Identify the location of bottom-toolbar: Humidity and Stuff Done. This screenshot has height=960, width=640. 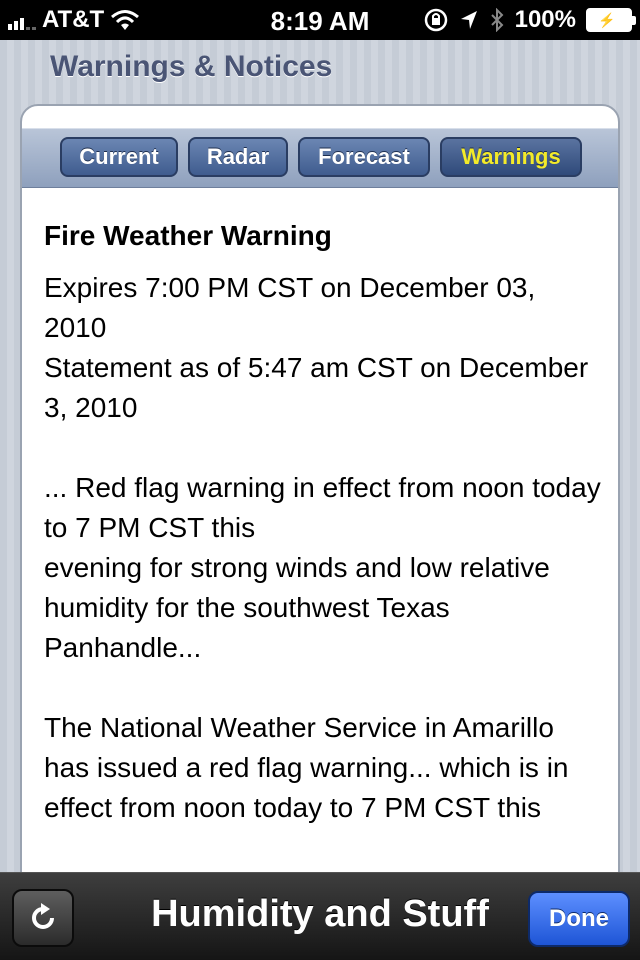
(320, 916).